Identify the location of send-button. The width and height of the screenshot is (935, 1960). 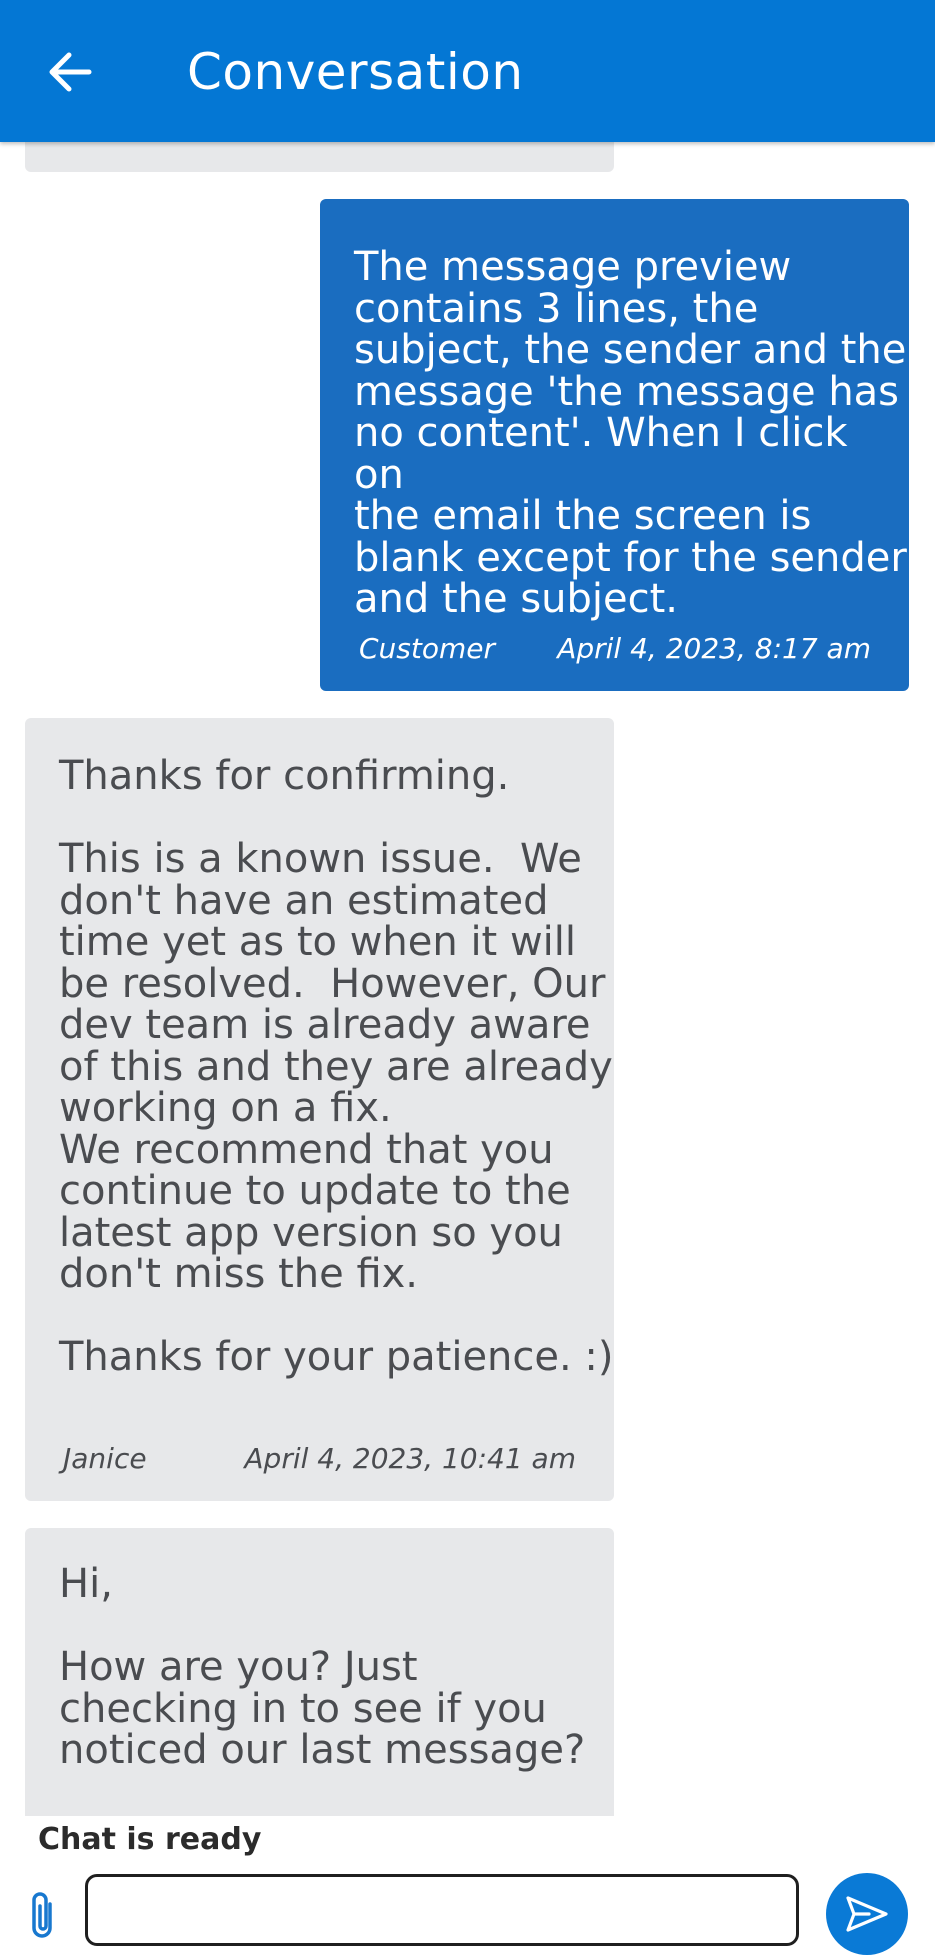
(867, 1914).